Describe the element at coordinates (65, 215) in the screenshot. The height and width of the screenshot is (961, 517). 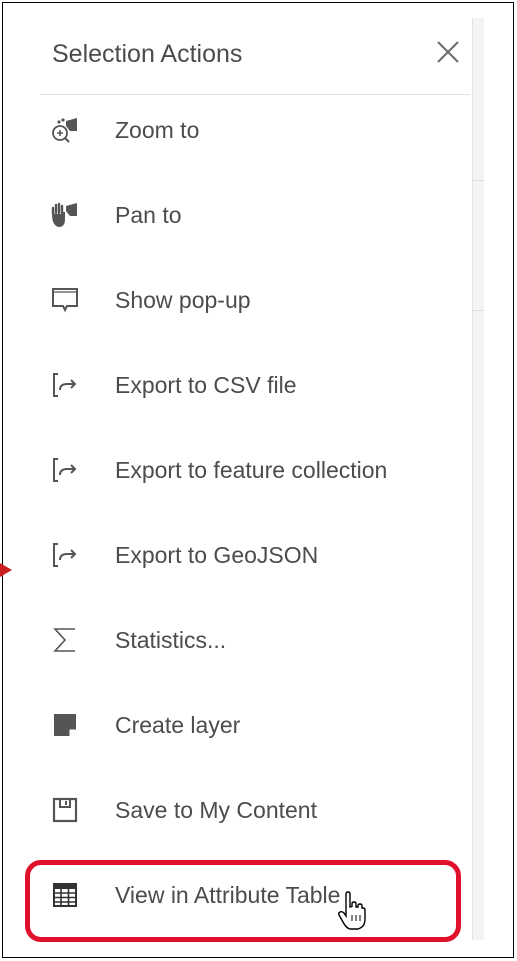
I see `pan-to-icon` at that location.